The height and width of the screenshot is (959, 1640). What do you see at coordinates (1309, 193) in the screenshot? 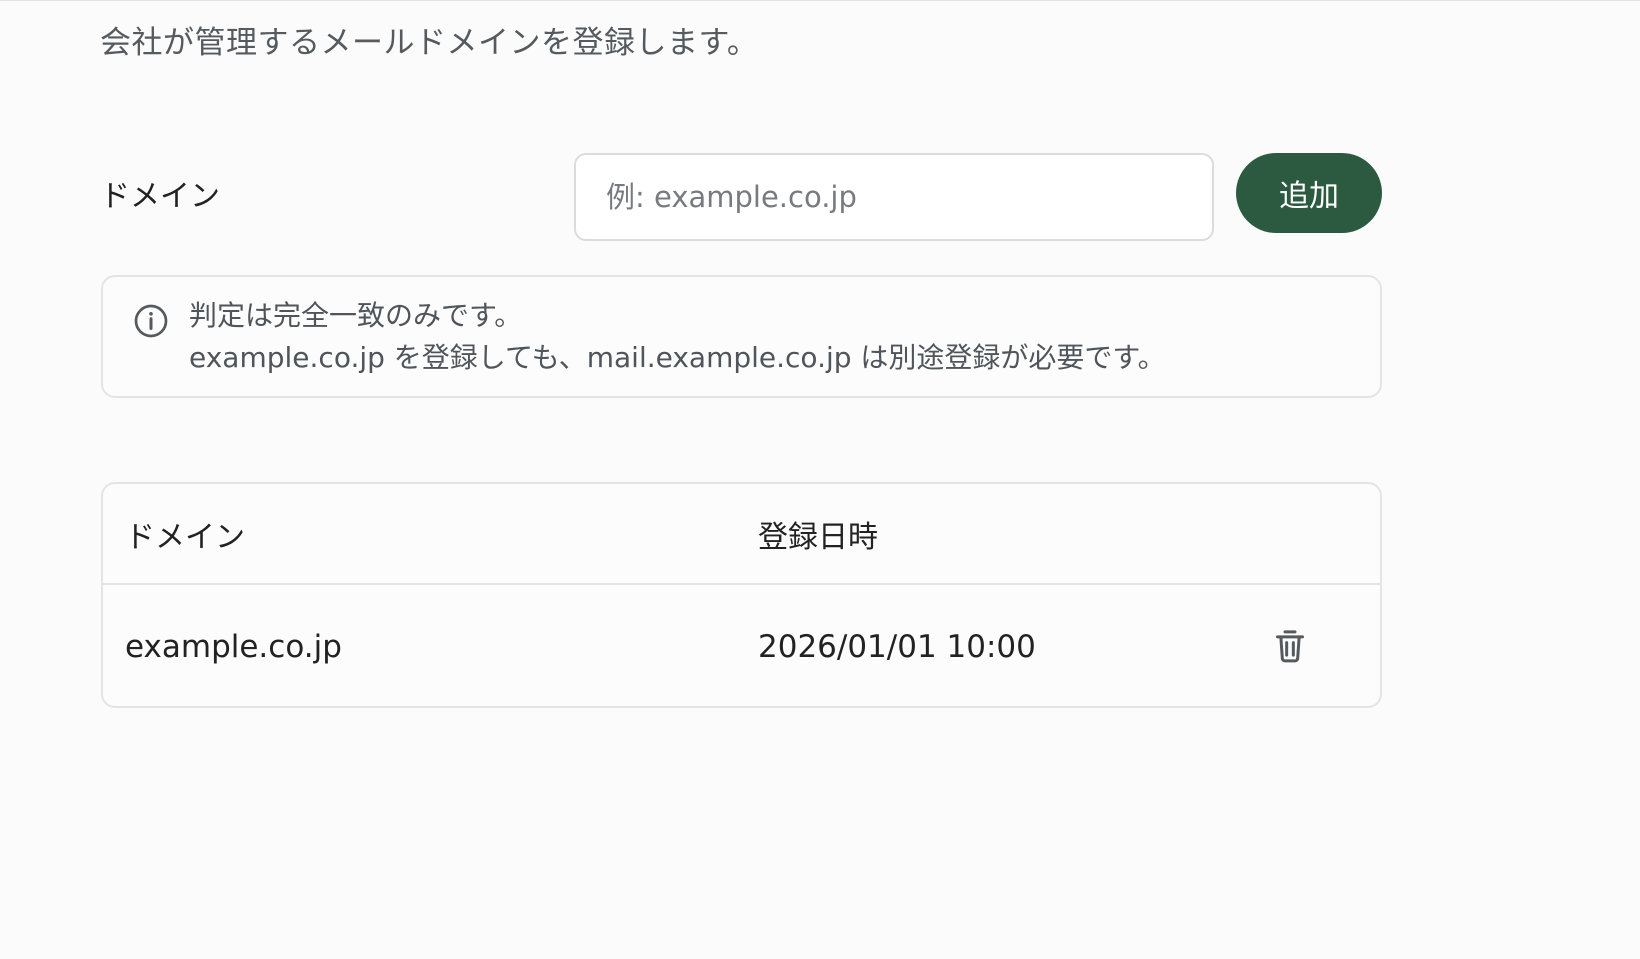
I see `add-button: 追加` at bounding box center [1309, 193].